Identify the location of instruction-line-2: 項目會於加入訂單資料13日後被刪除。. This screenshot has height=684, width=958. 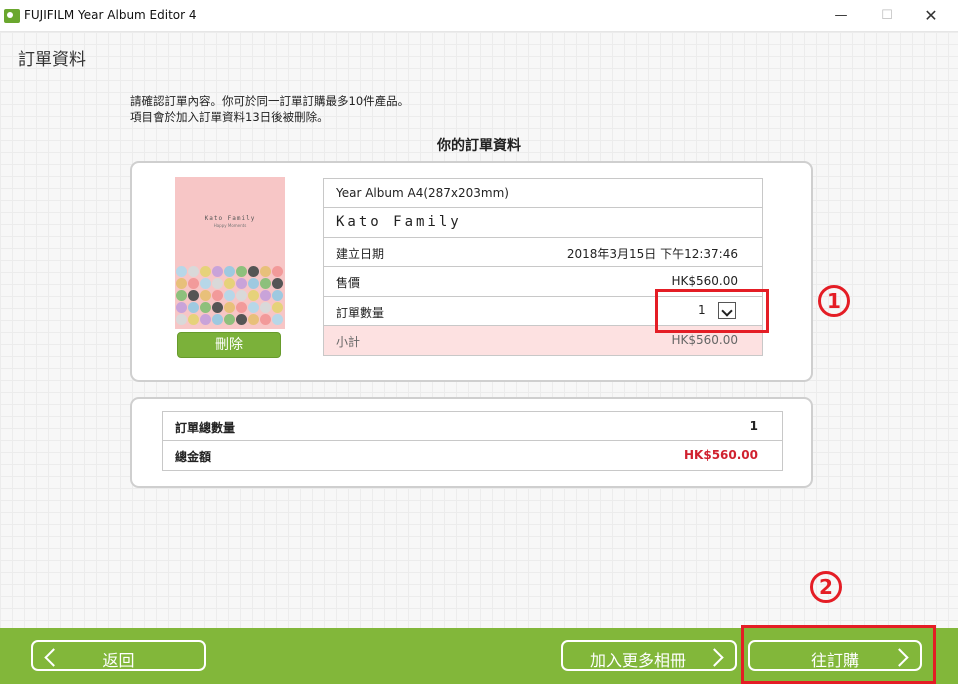
(229, 117).